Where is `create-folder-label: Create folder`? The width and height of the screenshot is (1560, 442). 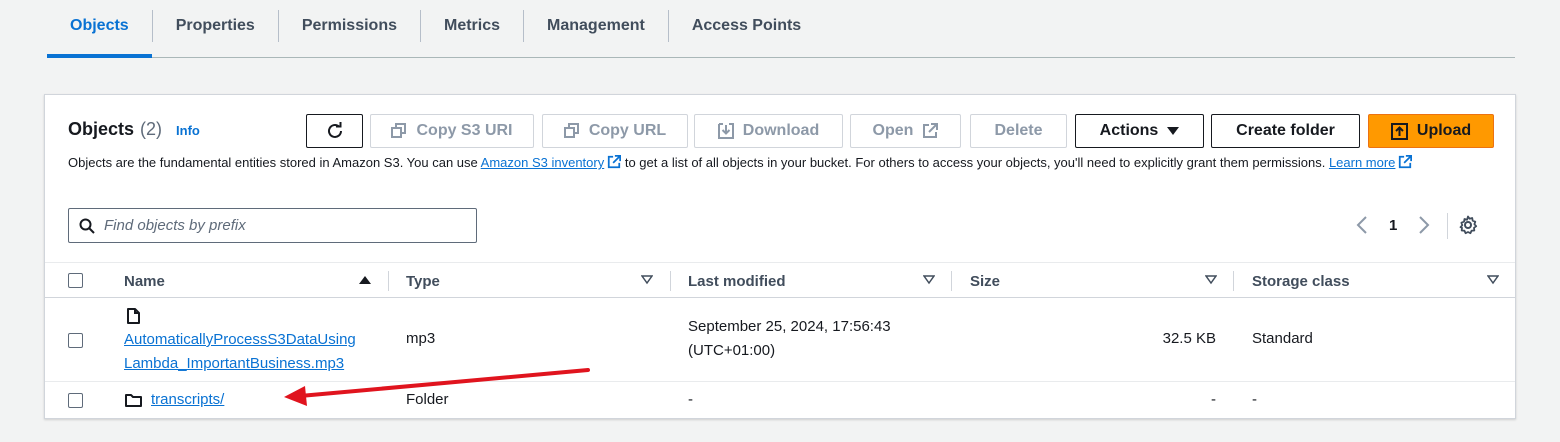 create-folder-label: Create folder is located at coordinates (1285, 130).